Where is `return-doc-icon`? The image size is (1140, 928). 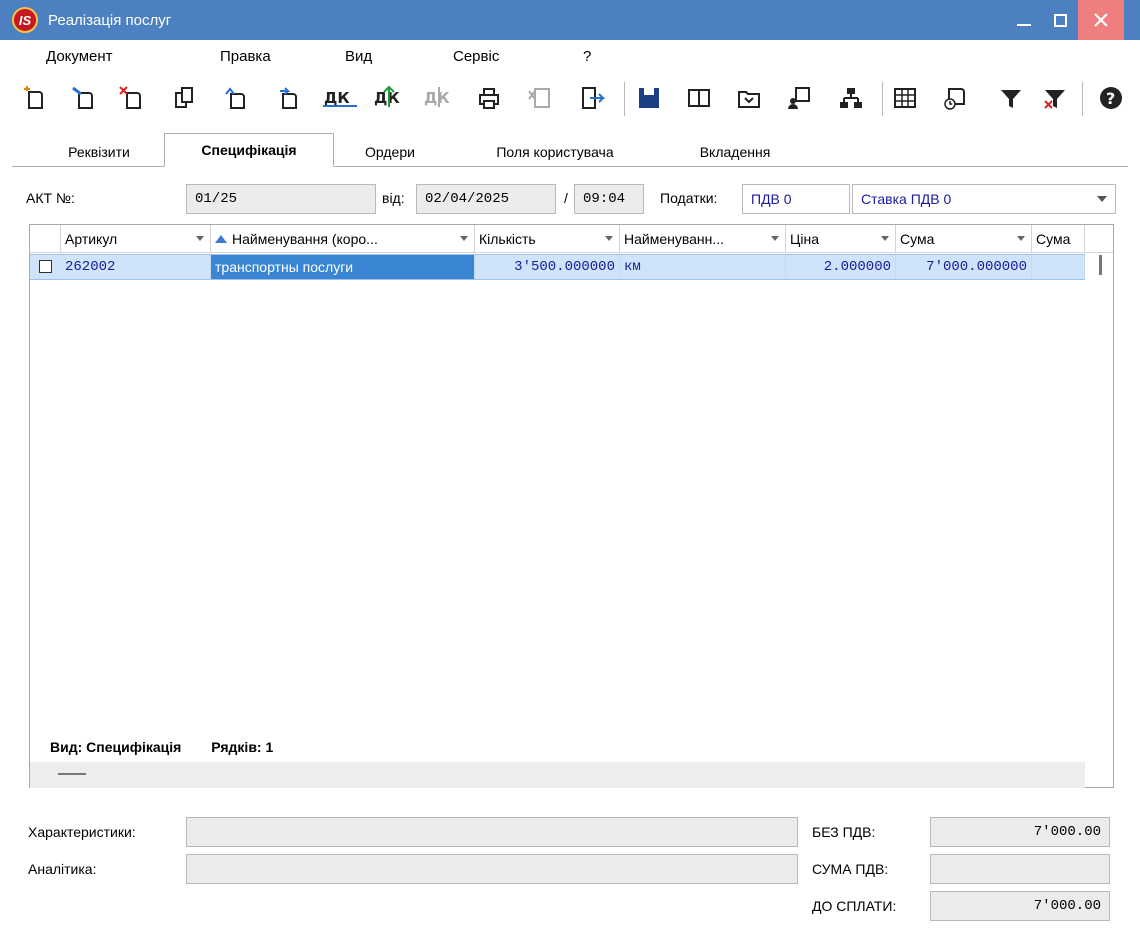 return-doc-icon is located at coordinates (235, 98).